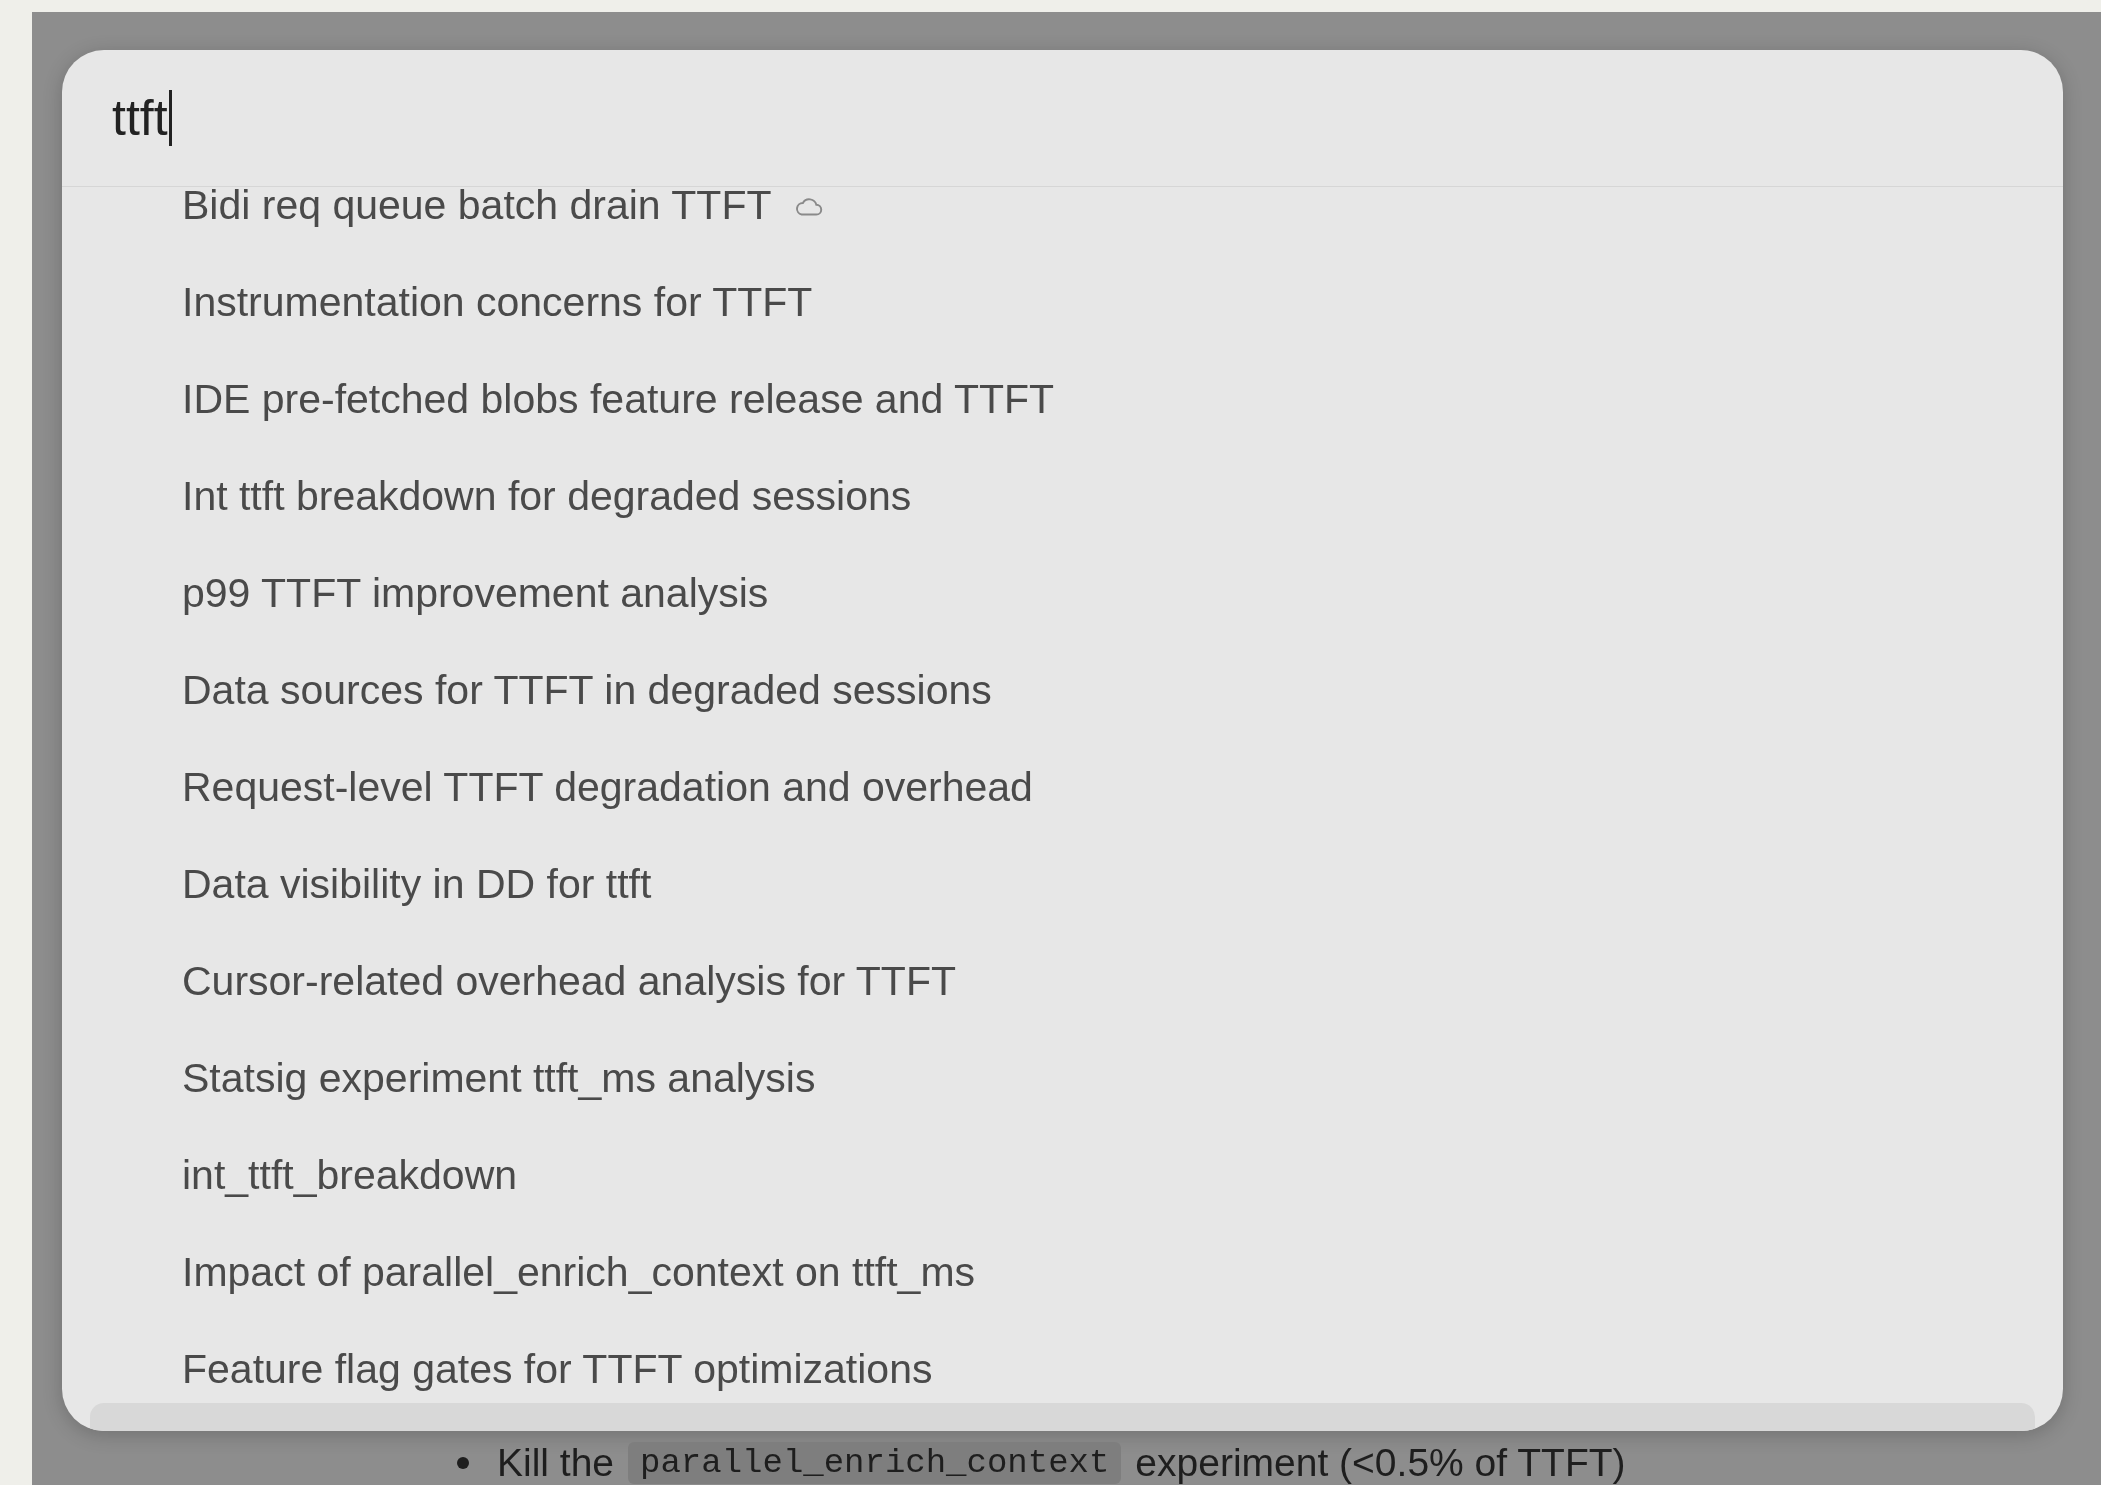 This screenshot has height=1485, width=2101. Describe the element at coordinates (499, 1078) in the screenshot. I see `result-item: Statsig experiment ttft_ms analysis` at that location.